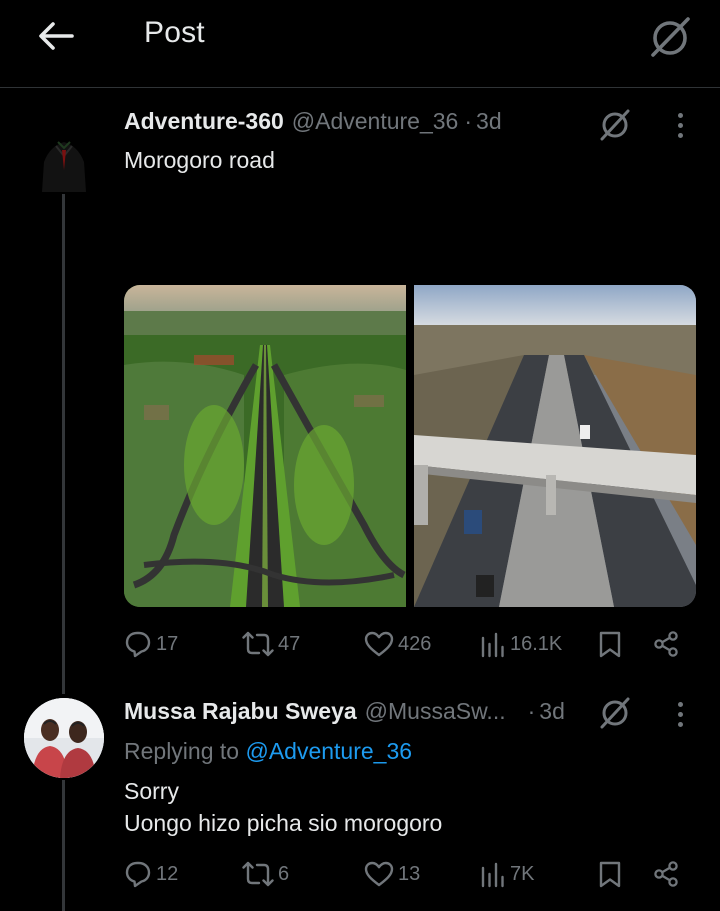 The image size is (720, 911). What do you see at coordinates (522, 873) in the screenshot?
I see `views-count: 7K` at bounding box center [522, 873].